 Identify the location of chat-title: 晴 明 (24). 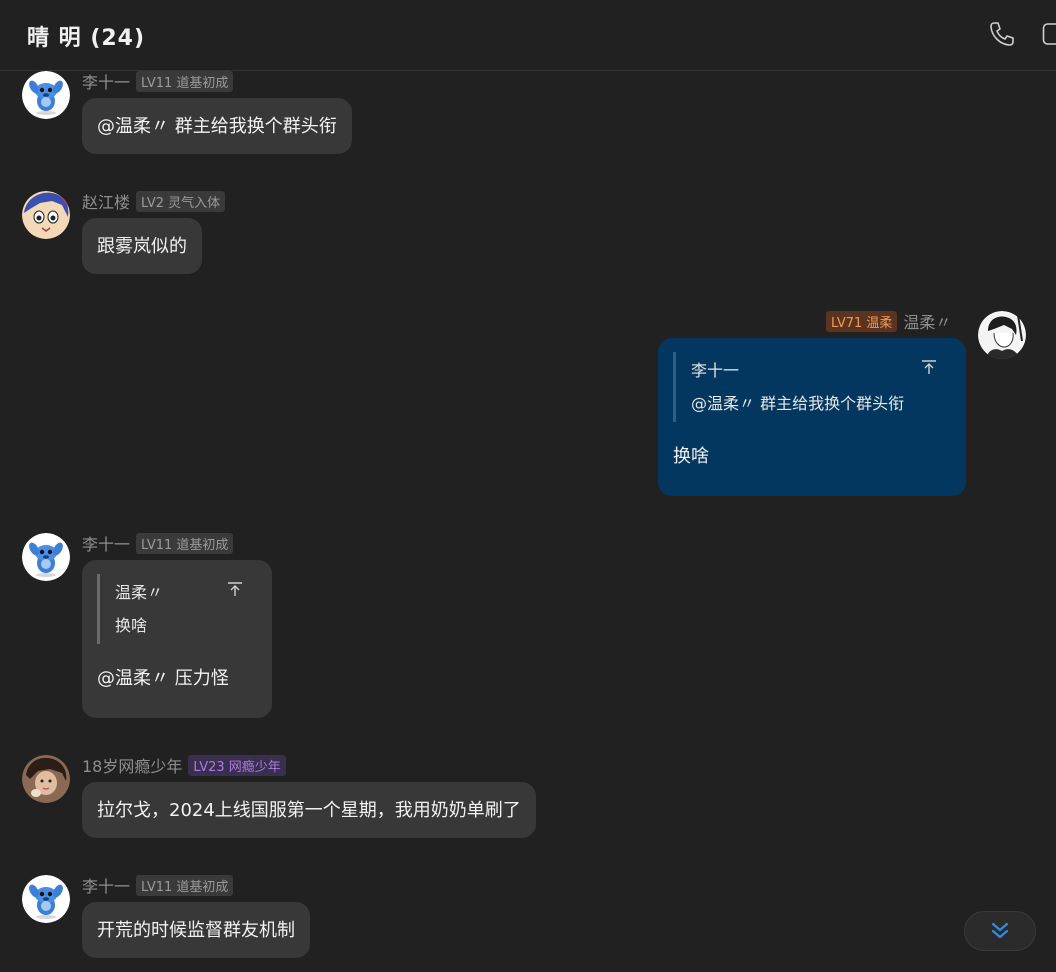
(86, 38).